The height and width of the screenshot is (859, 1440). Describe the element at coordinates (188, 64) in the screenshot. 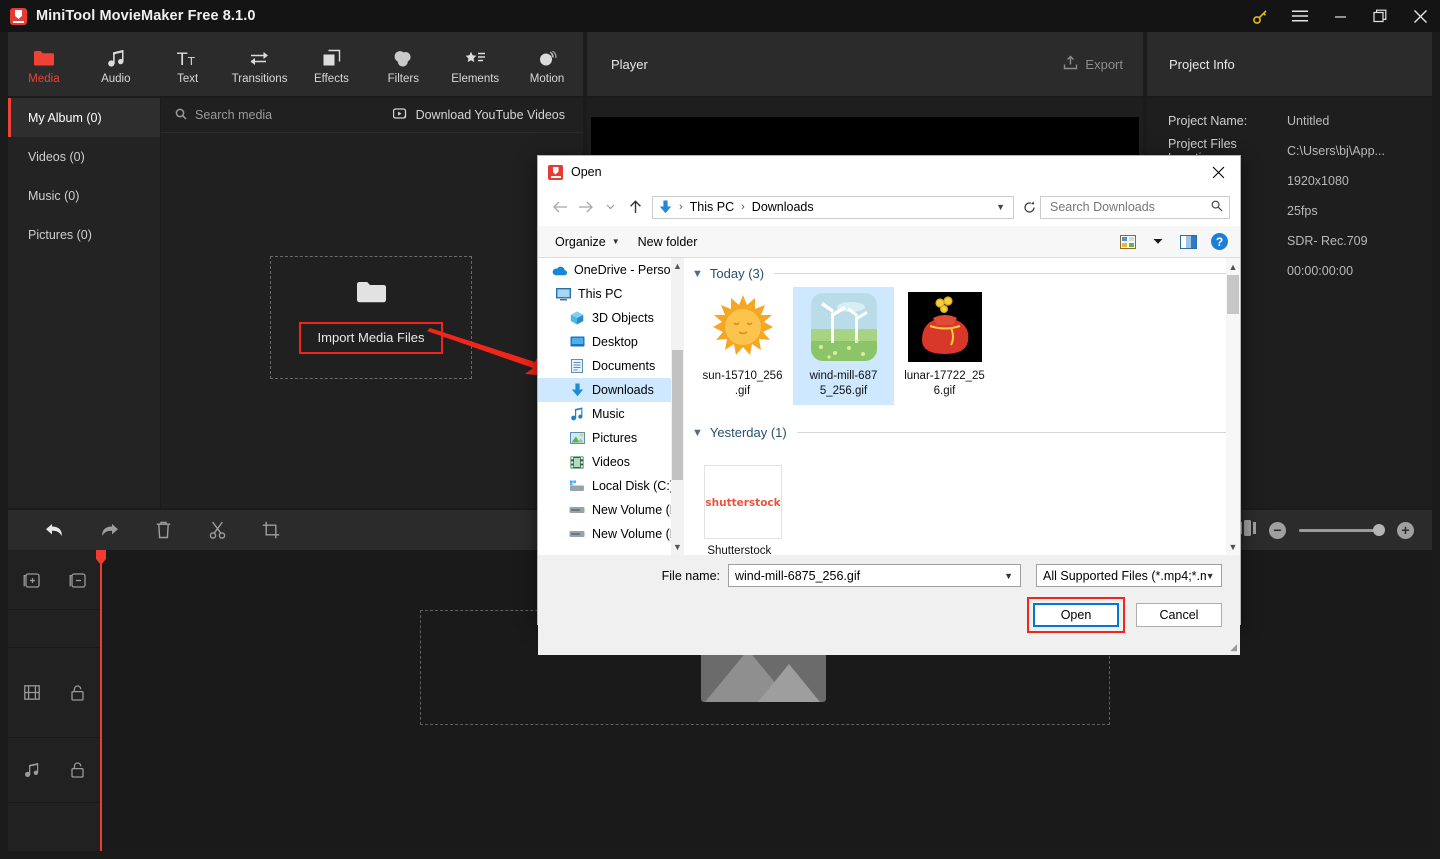

I see `tab-text: TT Text` at that location.